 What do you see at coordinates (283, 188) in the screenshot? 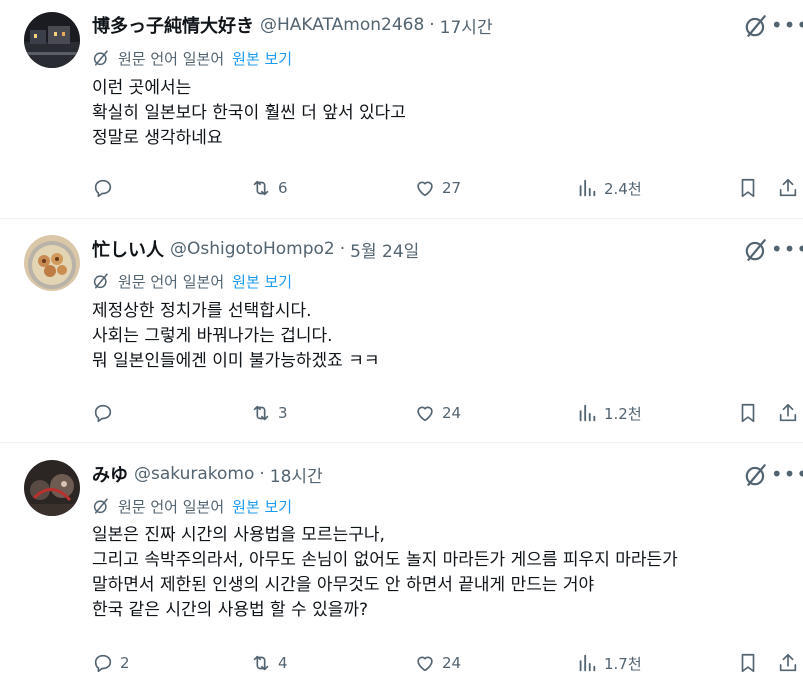
I see `retweet-count: 6` at bounding box center [283, 188].